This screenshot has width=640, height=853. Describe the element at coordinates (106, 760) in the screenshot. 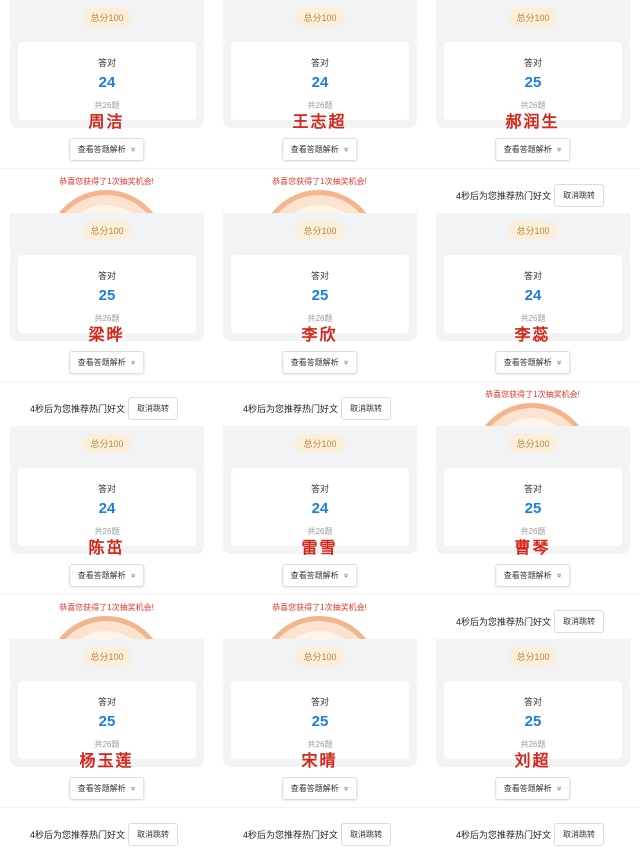

I see `name-signature: 杨玉莲` at that location.